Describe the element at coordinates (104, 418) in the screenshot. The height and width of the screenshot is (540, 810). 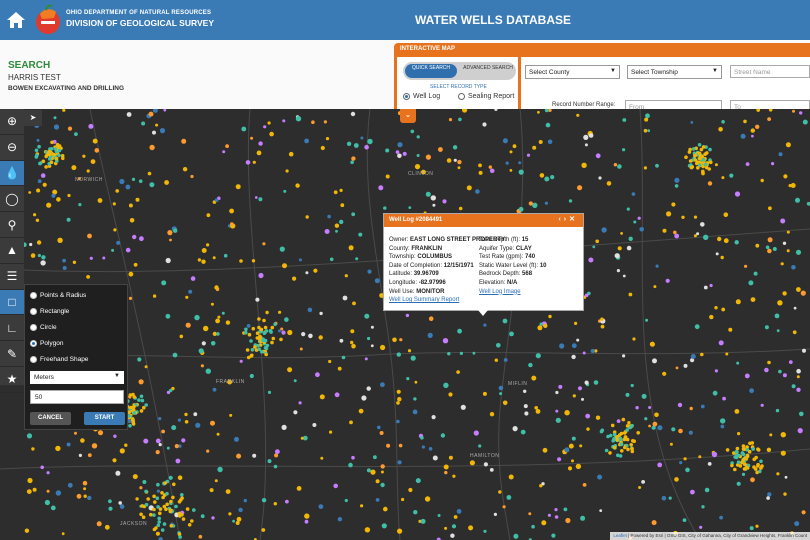
I see `start-button: START` at that location.